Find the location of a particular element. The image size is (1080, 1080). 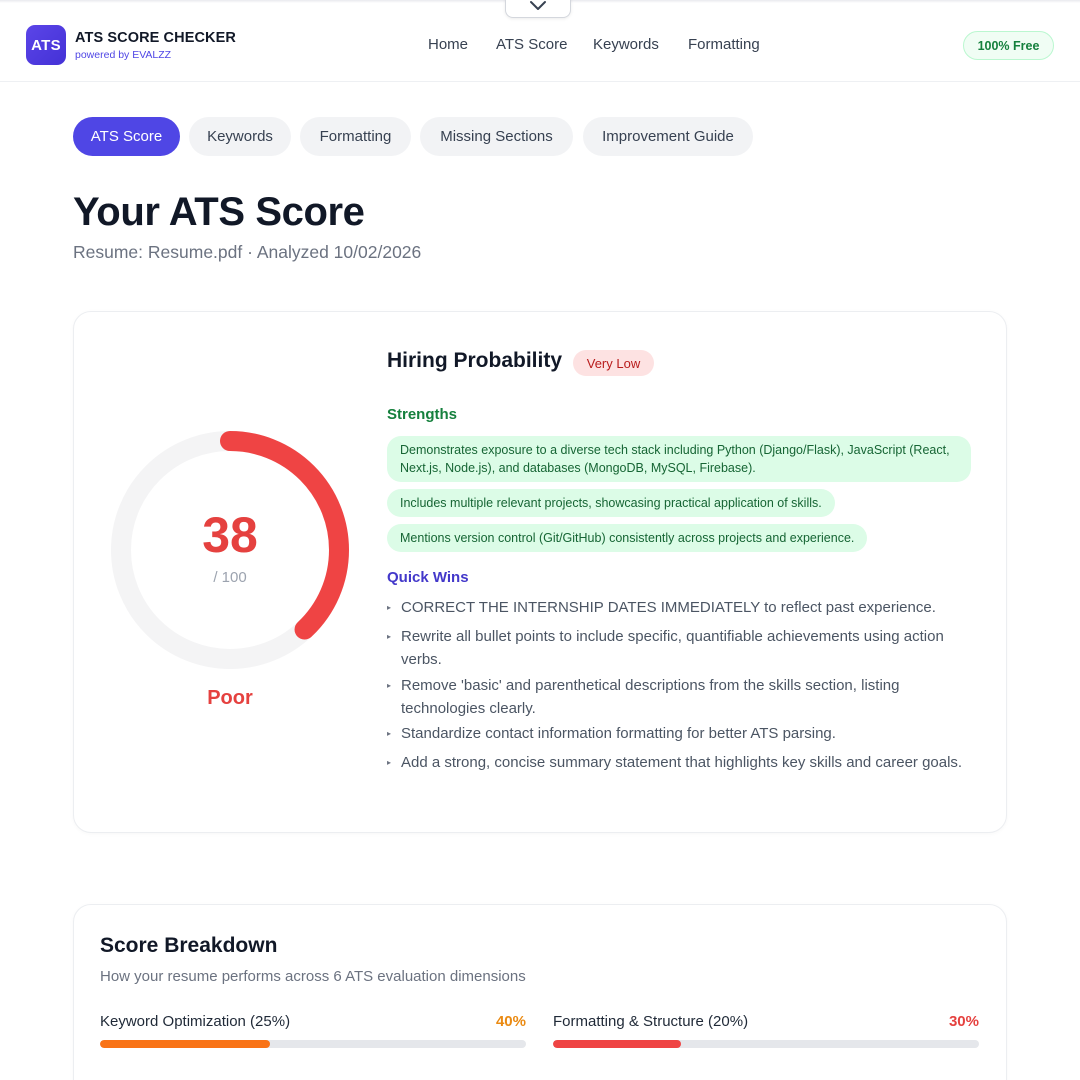

hiring-probability-title: Hiring Probability is located at coordinates (475, 360).